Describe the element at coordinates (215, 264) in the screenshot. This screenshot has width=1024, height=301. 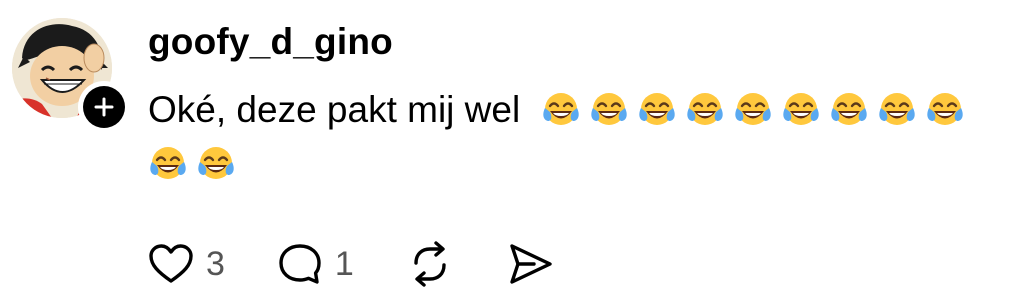
I see `like-count: 3` at that location.